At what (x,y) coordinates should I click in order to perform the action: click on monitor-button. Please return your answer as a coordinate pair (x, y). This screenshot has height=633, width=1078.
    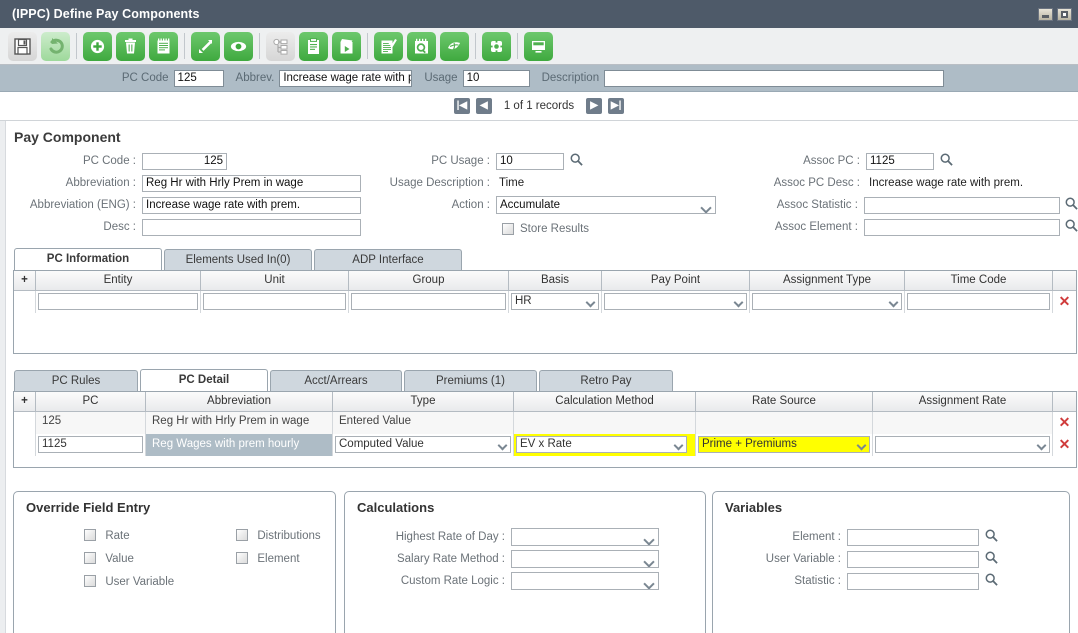
    Looking at the image, I should click on (538, 46).